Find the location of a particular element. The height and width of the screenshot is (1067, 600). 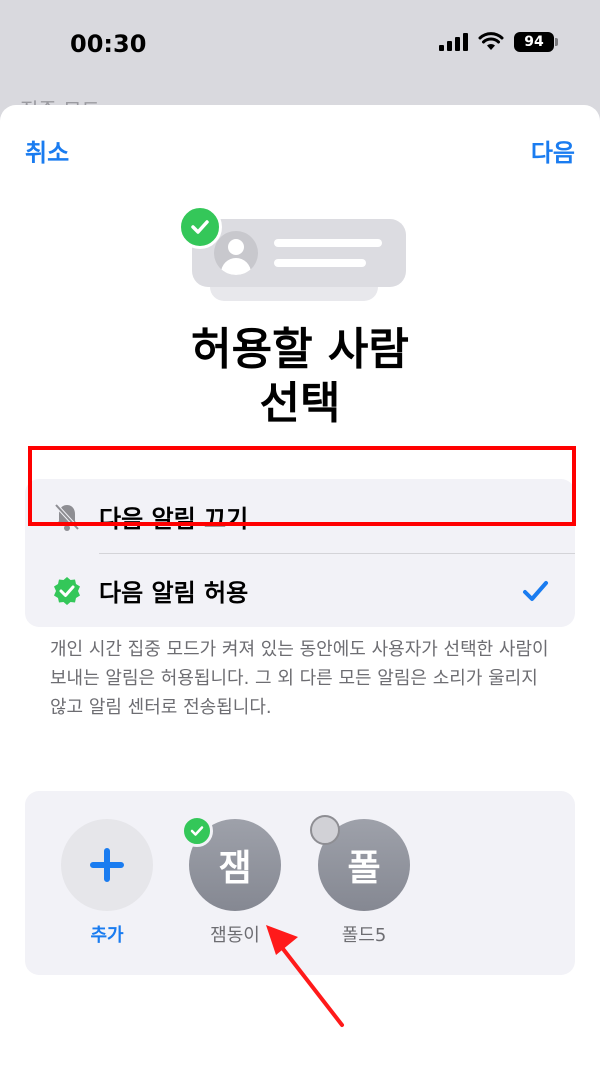

unselected-circle-icon is located at coordinates (325, 830).